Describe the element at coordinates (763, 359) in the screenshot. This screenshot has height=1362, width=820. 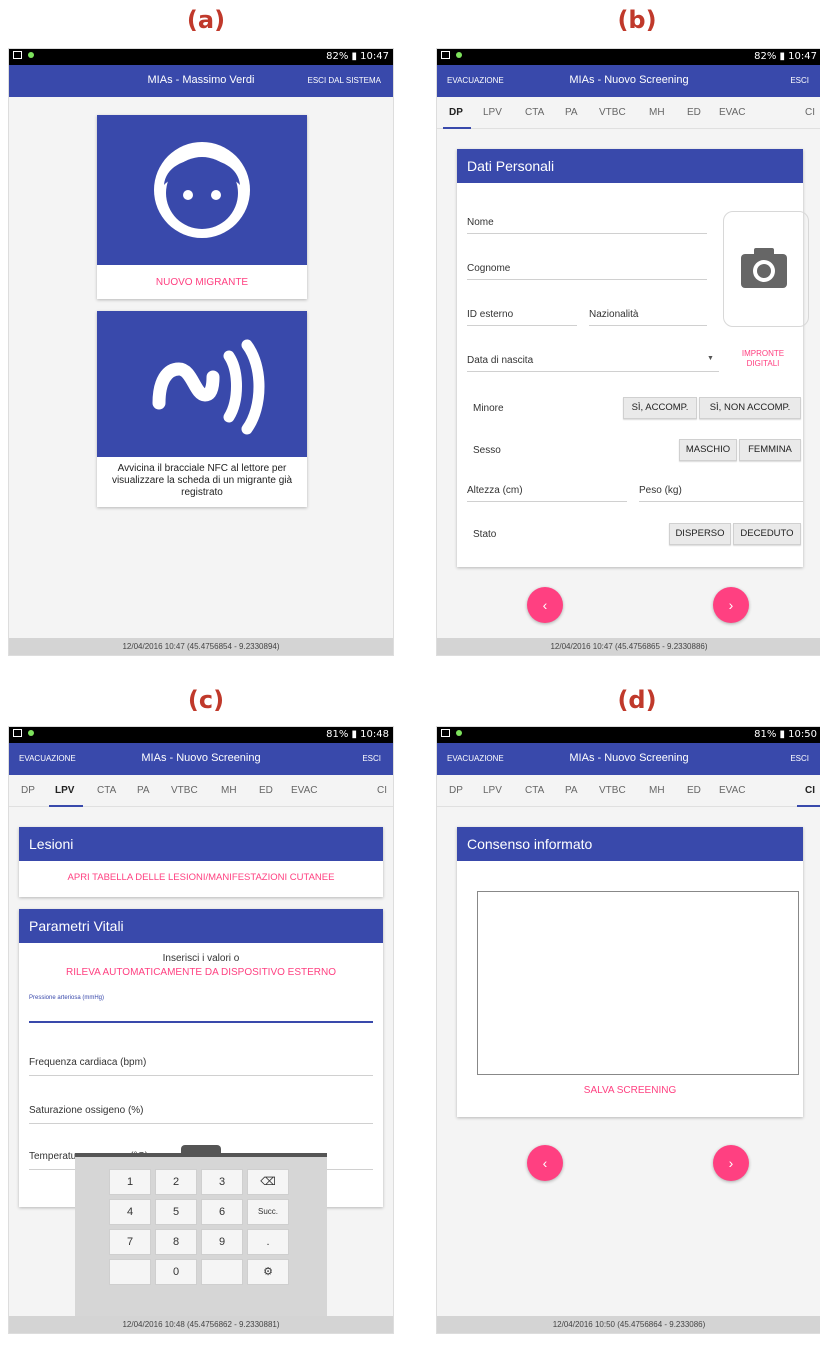
I see `fingerprints-button: IMPRONTE DIGITALI` at that location.